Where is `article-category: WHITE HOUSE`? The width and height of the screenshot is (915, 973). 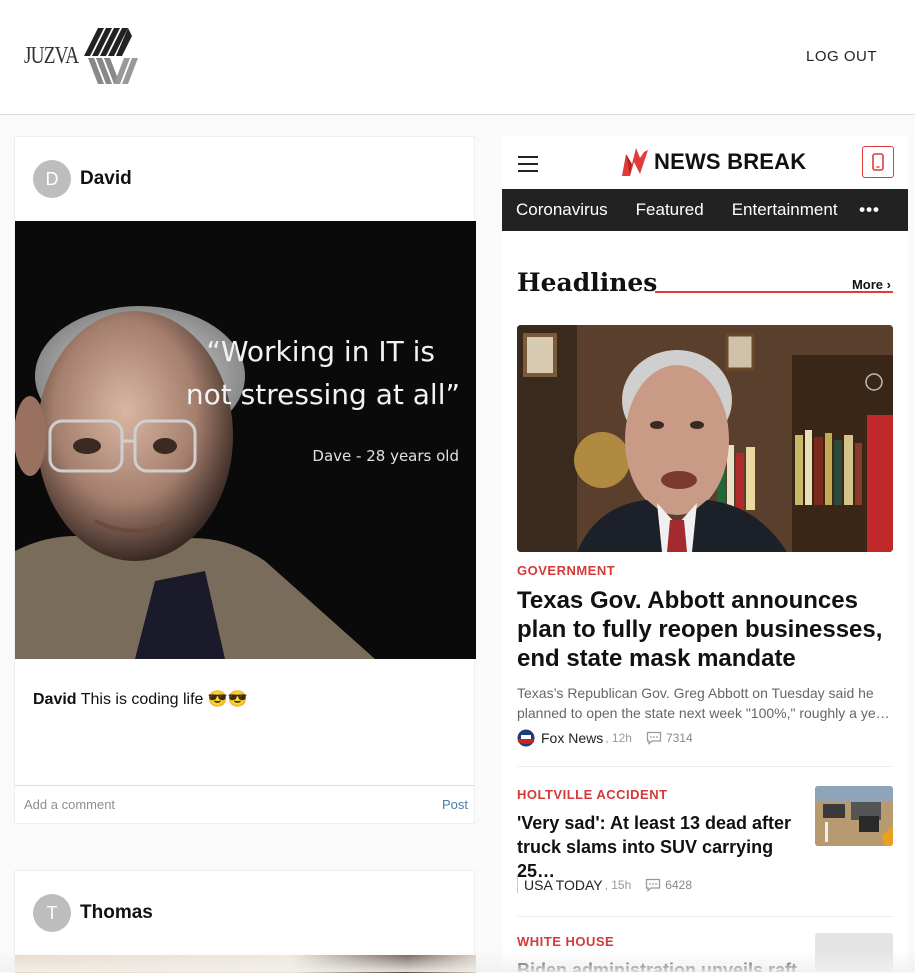 article-category: WHITE HOUSE is located at coordinates (565, 941).